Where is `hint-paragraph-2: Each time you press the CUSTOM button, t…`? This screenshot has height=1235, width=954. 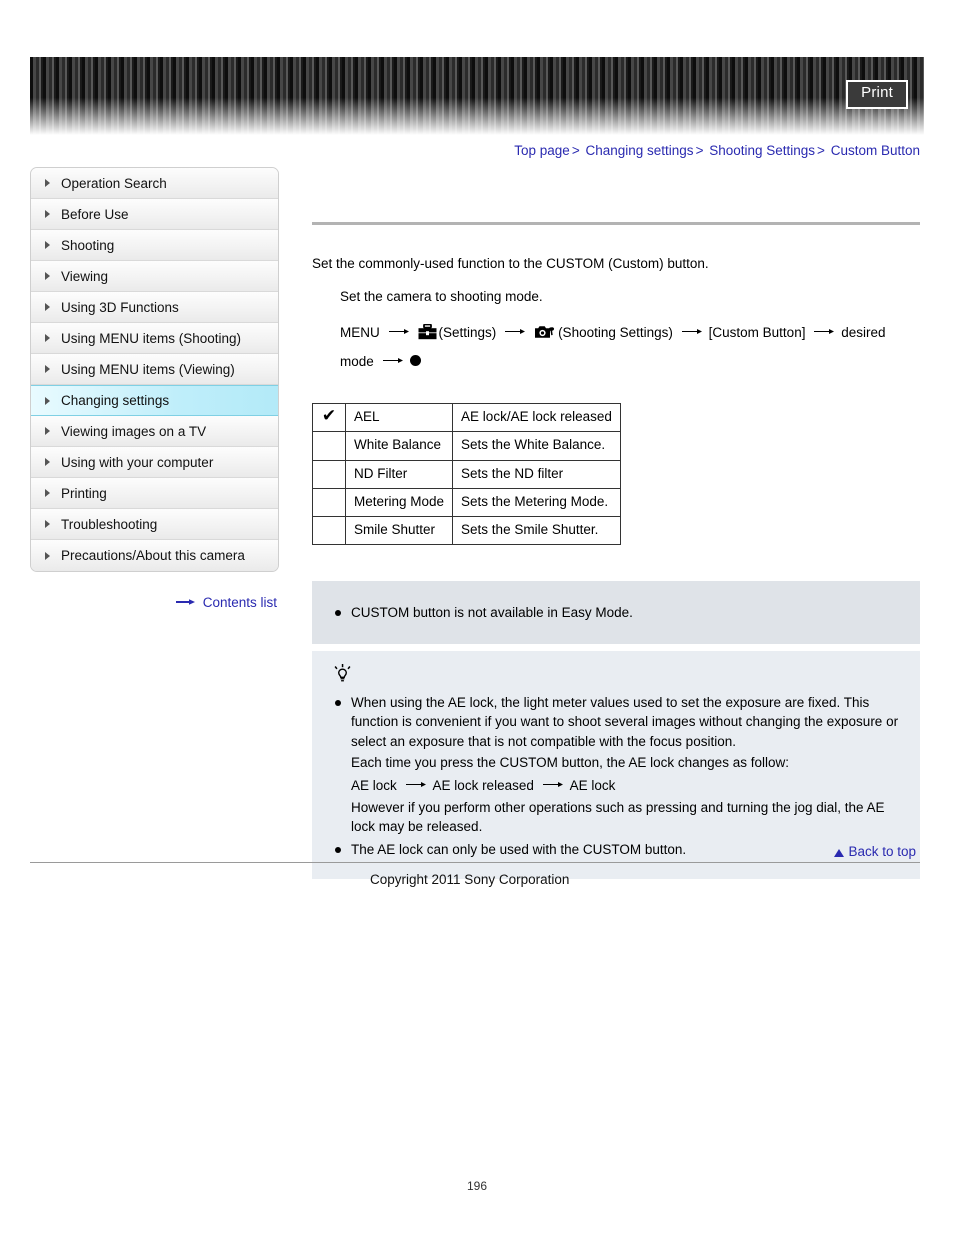 hint-paragraph-2: Each time you press the CUSTOM button, t… is located at coordinates (570, 763).